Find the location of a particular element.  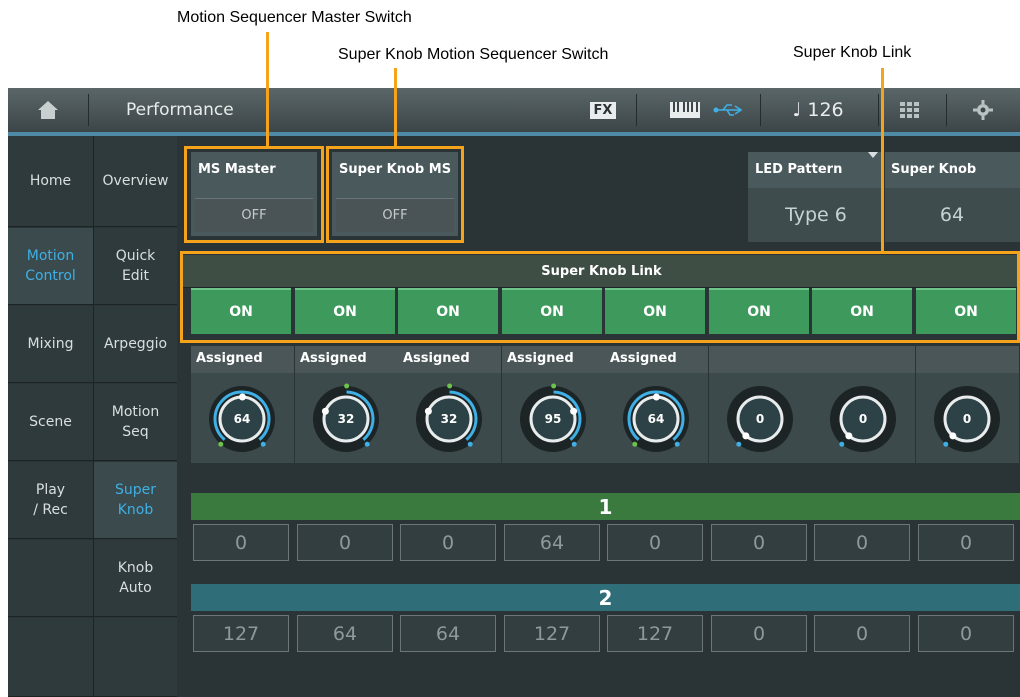

fx-label: FX is located at coordinates (603, 110).